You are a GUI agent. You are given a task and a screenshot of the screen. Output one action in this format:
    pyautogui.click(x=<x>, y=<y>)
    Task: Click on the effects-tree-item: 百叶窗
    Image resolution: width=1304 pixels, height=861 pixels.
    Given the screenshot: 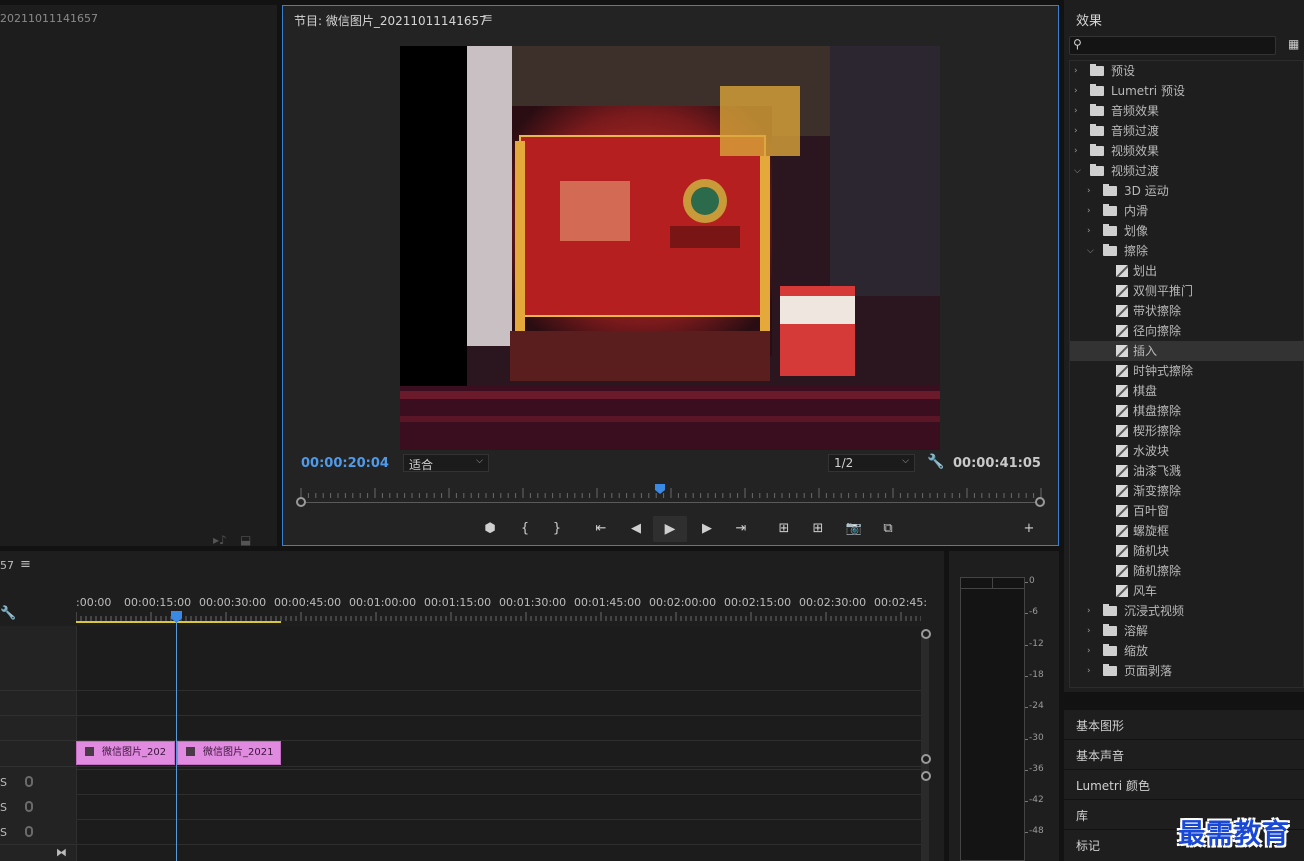 What is the action you would take?
    pyautogui.click(x=1187, y=511)
    